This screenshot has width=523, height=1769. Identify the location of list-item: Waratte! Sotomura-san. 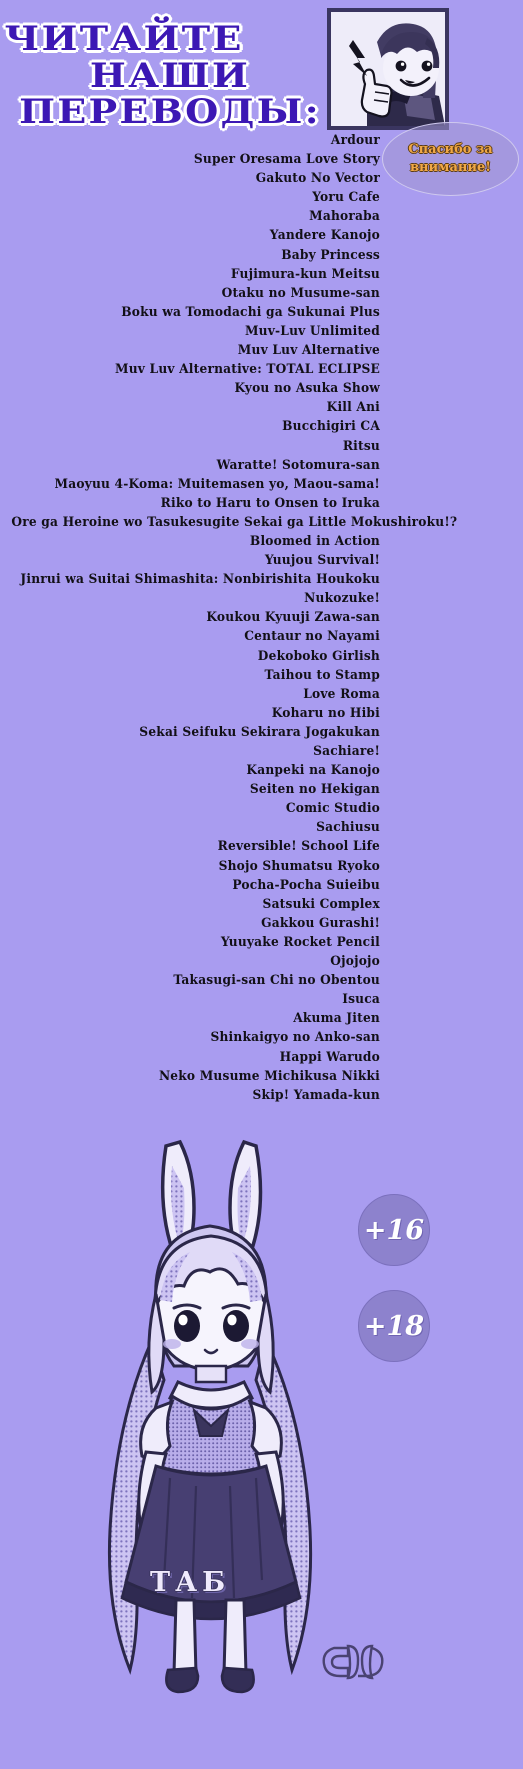
(298, 464).